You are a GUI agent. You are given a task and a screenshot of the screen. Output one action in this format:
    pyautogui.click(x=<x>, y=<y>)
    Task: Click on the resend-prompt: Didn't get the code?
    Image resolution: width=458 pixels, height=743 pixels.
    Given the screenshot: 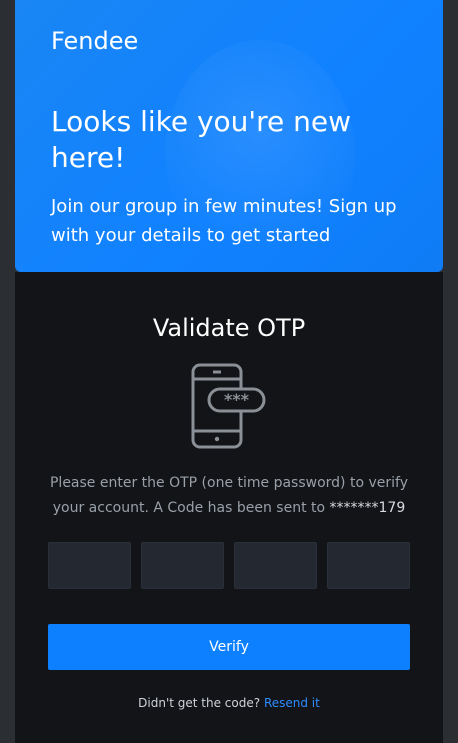 What is the action you would take?
    pyautogui.click(x=199, y=703)
    